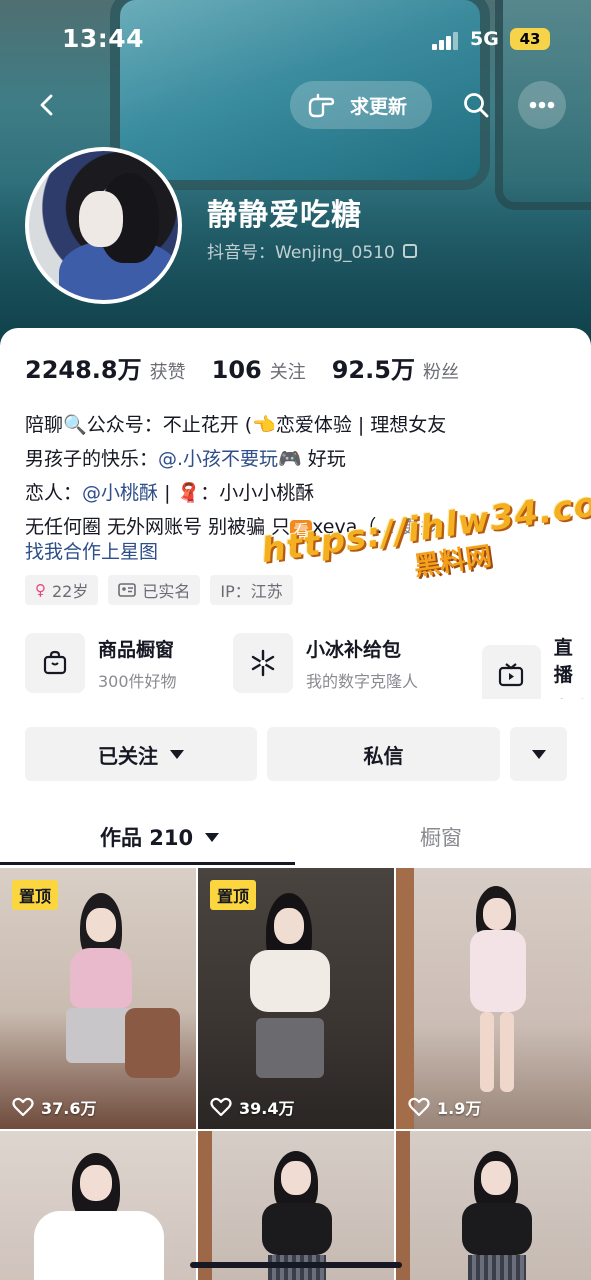 This screenshot has width=591, height=1280. Describe the element at coordinates (284, 215) in the screenshot. I see `profile-nickname: 静静爱吃糖` at that location.